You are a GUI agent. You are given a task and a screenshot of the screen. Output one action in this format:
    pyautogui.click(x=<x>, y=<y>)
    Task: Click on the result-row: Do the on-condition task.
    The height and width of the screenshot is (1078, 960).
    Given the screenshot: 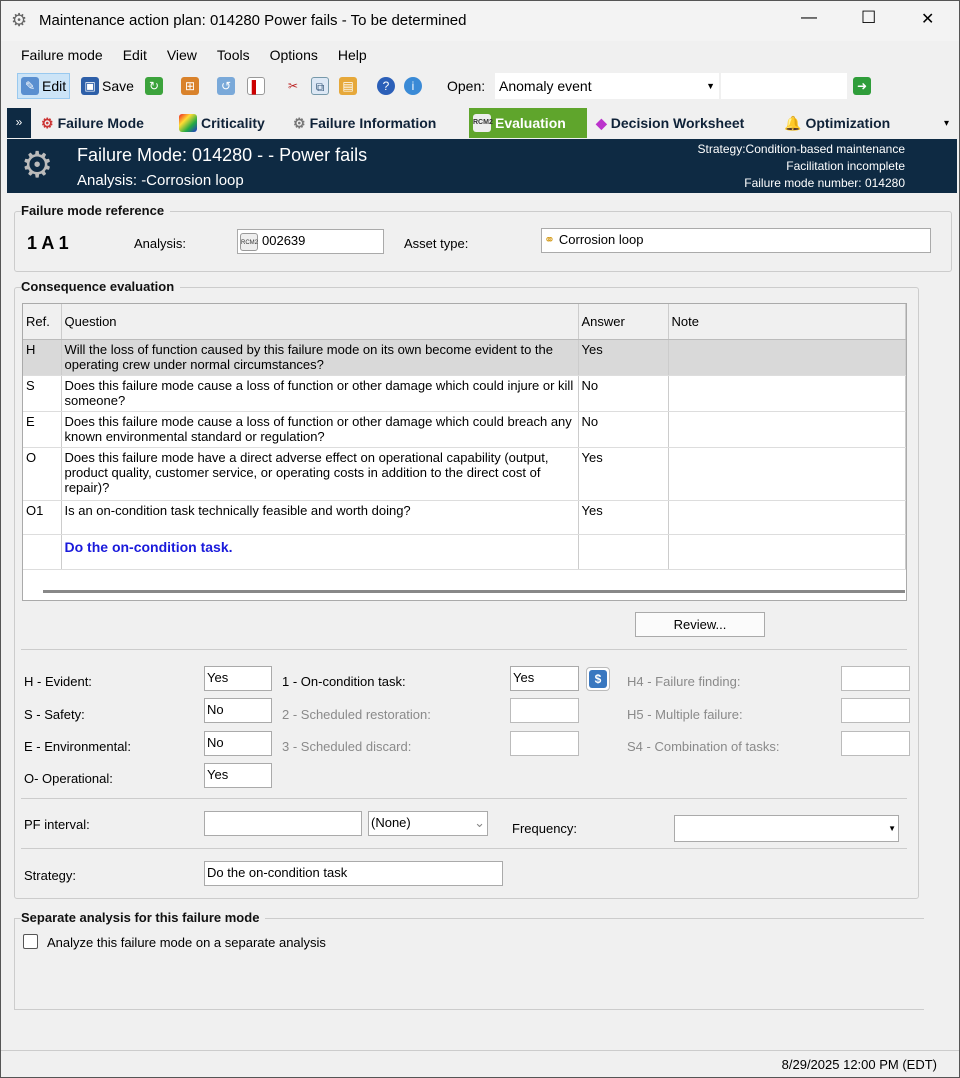 What is the action you would take?
    pyautogui.click(x=464, y=552)
    